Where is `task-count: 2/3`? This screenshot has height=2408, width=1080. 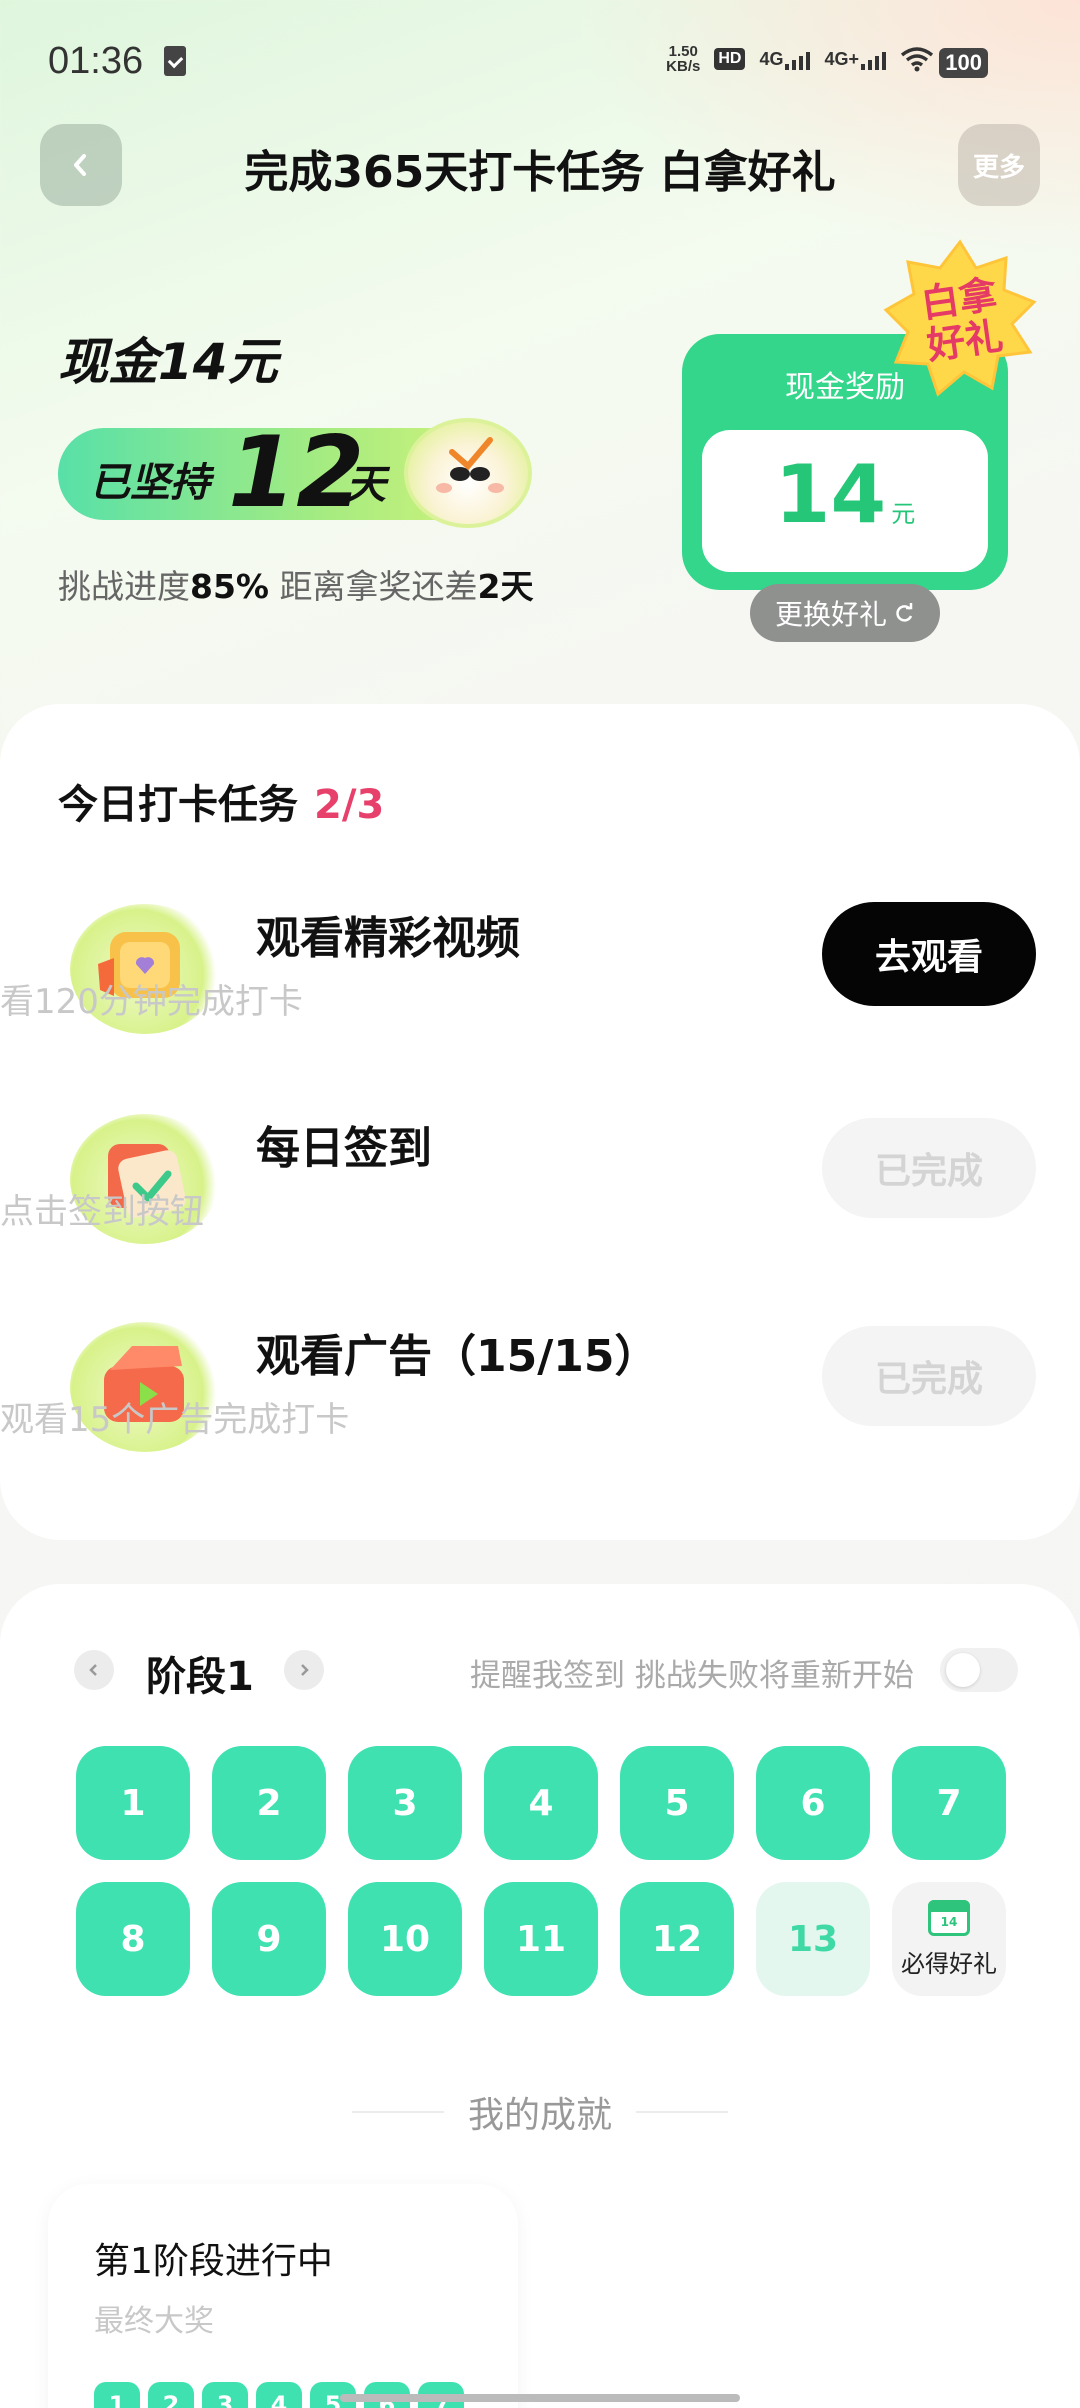 task-count: 2/3 is located at coordinates (349, 805).